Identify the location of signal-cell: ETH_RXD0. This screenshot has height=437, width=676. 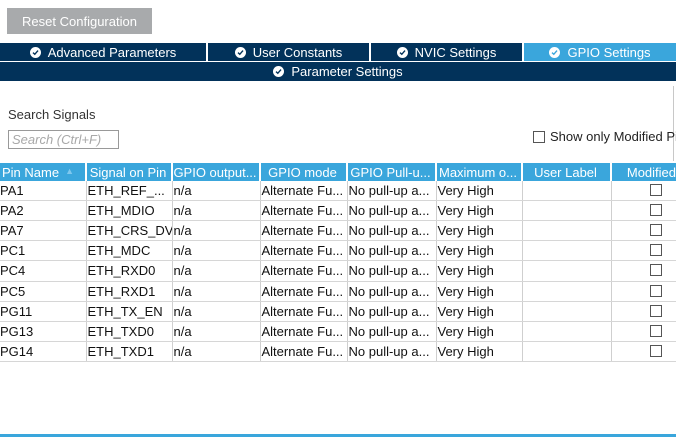
(129, 271).